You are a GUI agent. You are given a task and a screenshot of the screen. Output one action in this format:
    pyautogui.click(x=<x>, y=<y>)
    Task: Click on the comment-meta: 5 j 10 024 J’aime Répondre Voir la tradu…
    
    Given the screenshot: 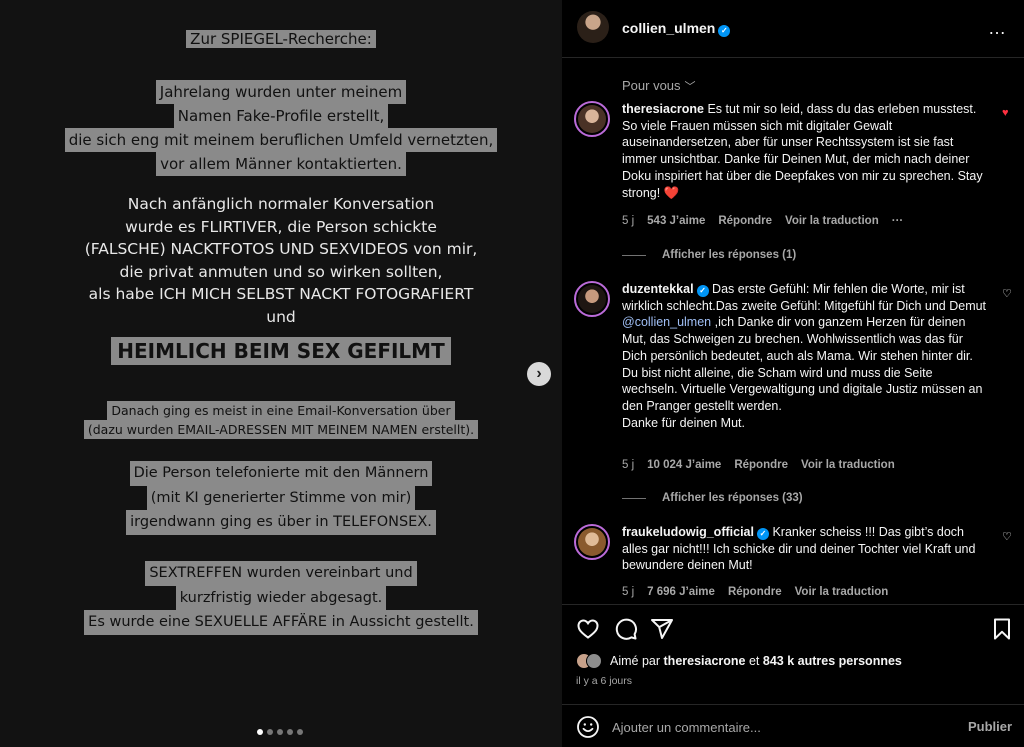 What is the action you would take?
    pyautogui.click(x=758, y=465)
    